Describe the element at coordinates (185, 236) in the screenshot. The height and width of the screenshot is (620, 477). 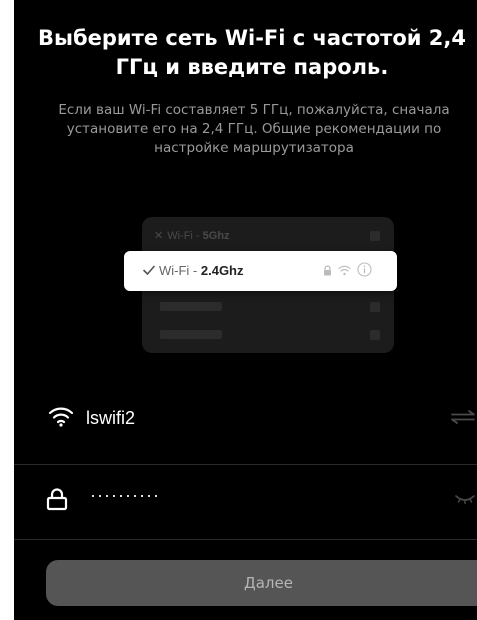
I see `illustration-5ghz-prefix: Wi-Fi -` at that location.